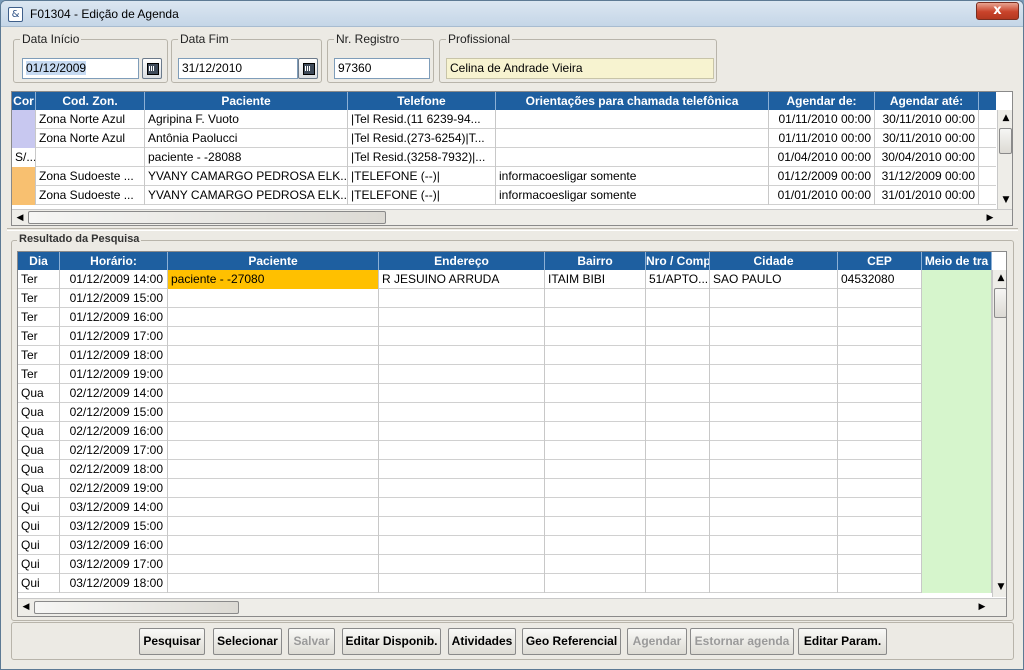 The height and width of the screenshot is (670, 1024). What do you see at coordinates (512, 217) in the screenshot?
I see `appointments-hscroll: ◀ ▶` at bounding box center [512, 217].